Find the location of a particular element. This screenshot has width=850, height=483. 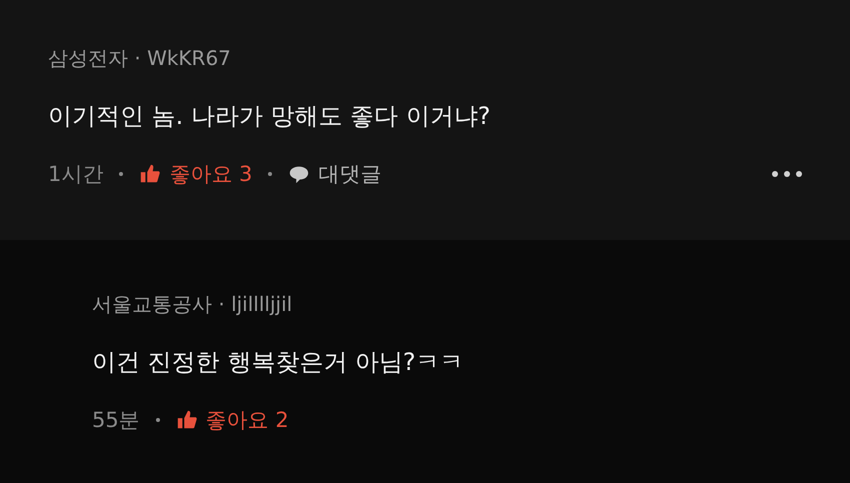

comment-text: 이건 진정한 행복찾은거 아님?ㅋㅋ is located at coordinates (278, 362).